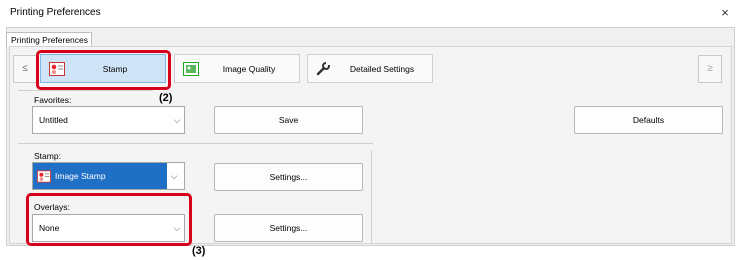 This screenshot has width=740, height=260. What do you see at coordinates (710, 69) in the screenshot?
I see `next-tab-button: ≥` at bounding box center [710, 69].